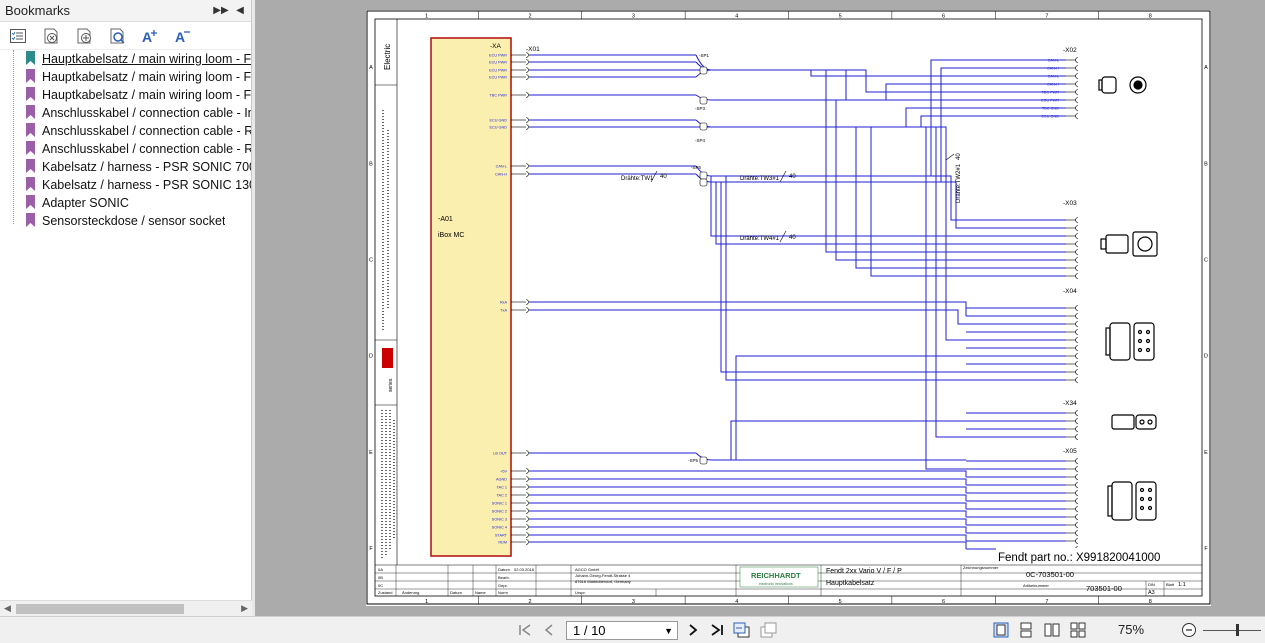 The image size is (1265, 643). What do you see at coordinates (533, 49) in the screenshot?
I see `plug-x01: -X01` at bounding box center [533, 49].